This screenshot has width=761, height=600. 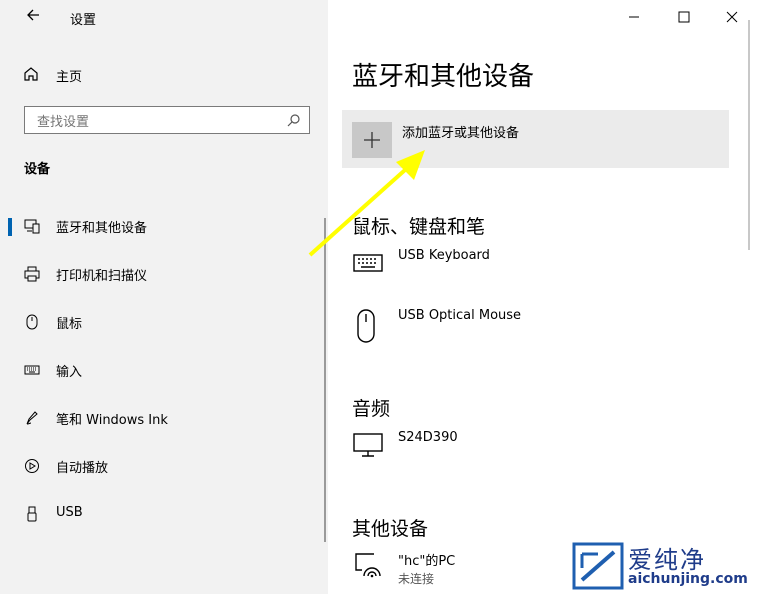 I want to click on sidebar-item-pen: 笔和 Windows Ink, so click(x=160, y=418).